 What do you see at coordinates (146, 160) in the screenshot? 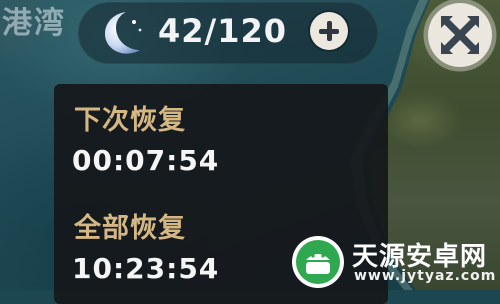
I see `next-recovery-time: 00:07:54` at bounding box center [146, 160].